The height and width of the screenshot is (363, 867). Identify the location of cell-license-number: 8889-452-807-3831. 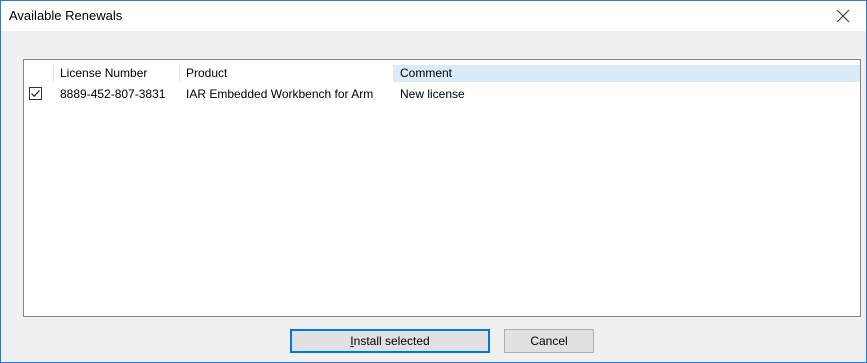
(113, 94).